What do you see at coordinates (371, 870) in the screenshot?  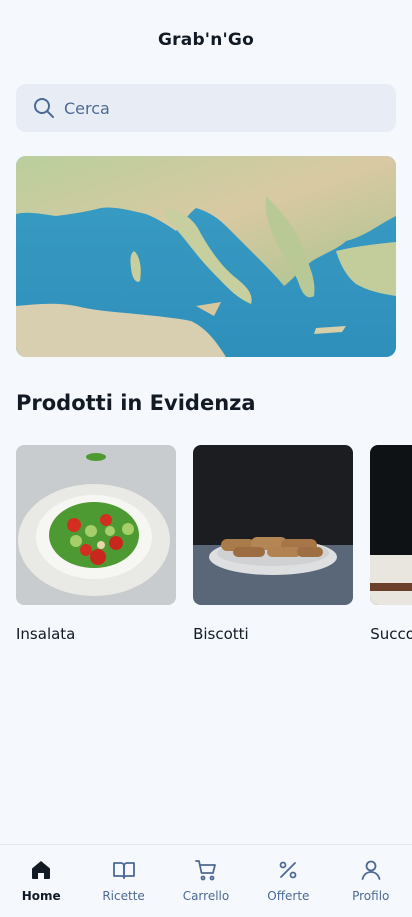 I see `user-icon` at bounding box center [371, 870].